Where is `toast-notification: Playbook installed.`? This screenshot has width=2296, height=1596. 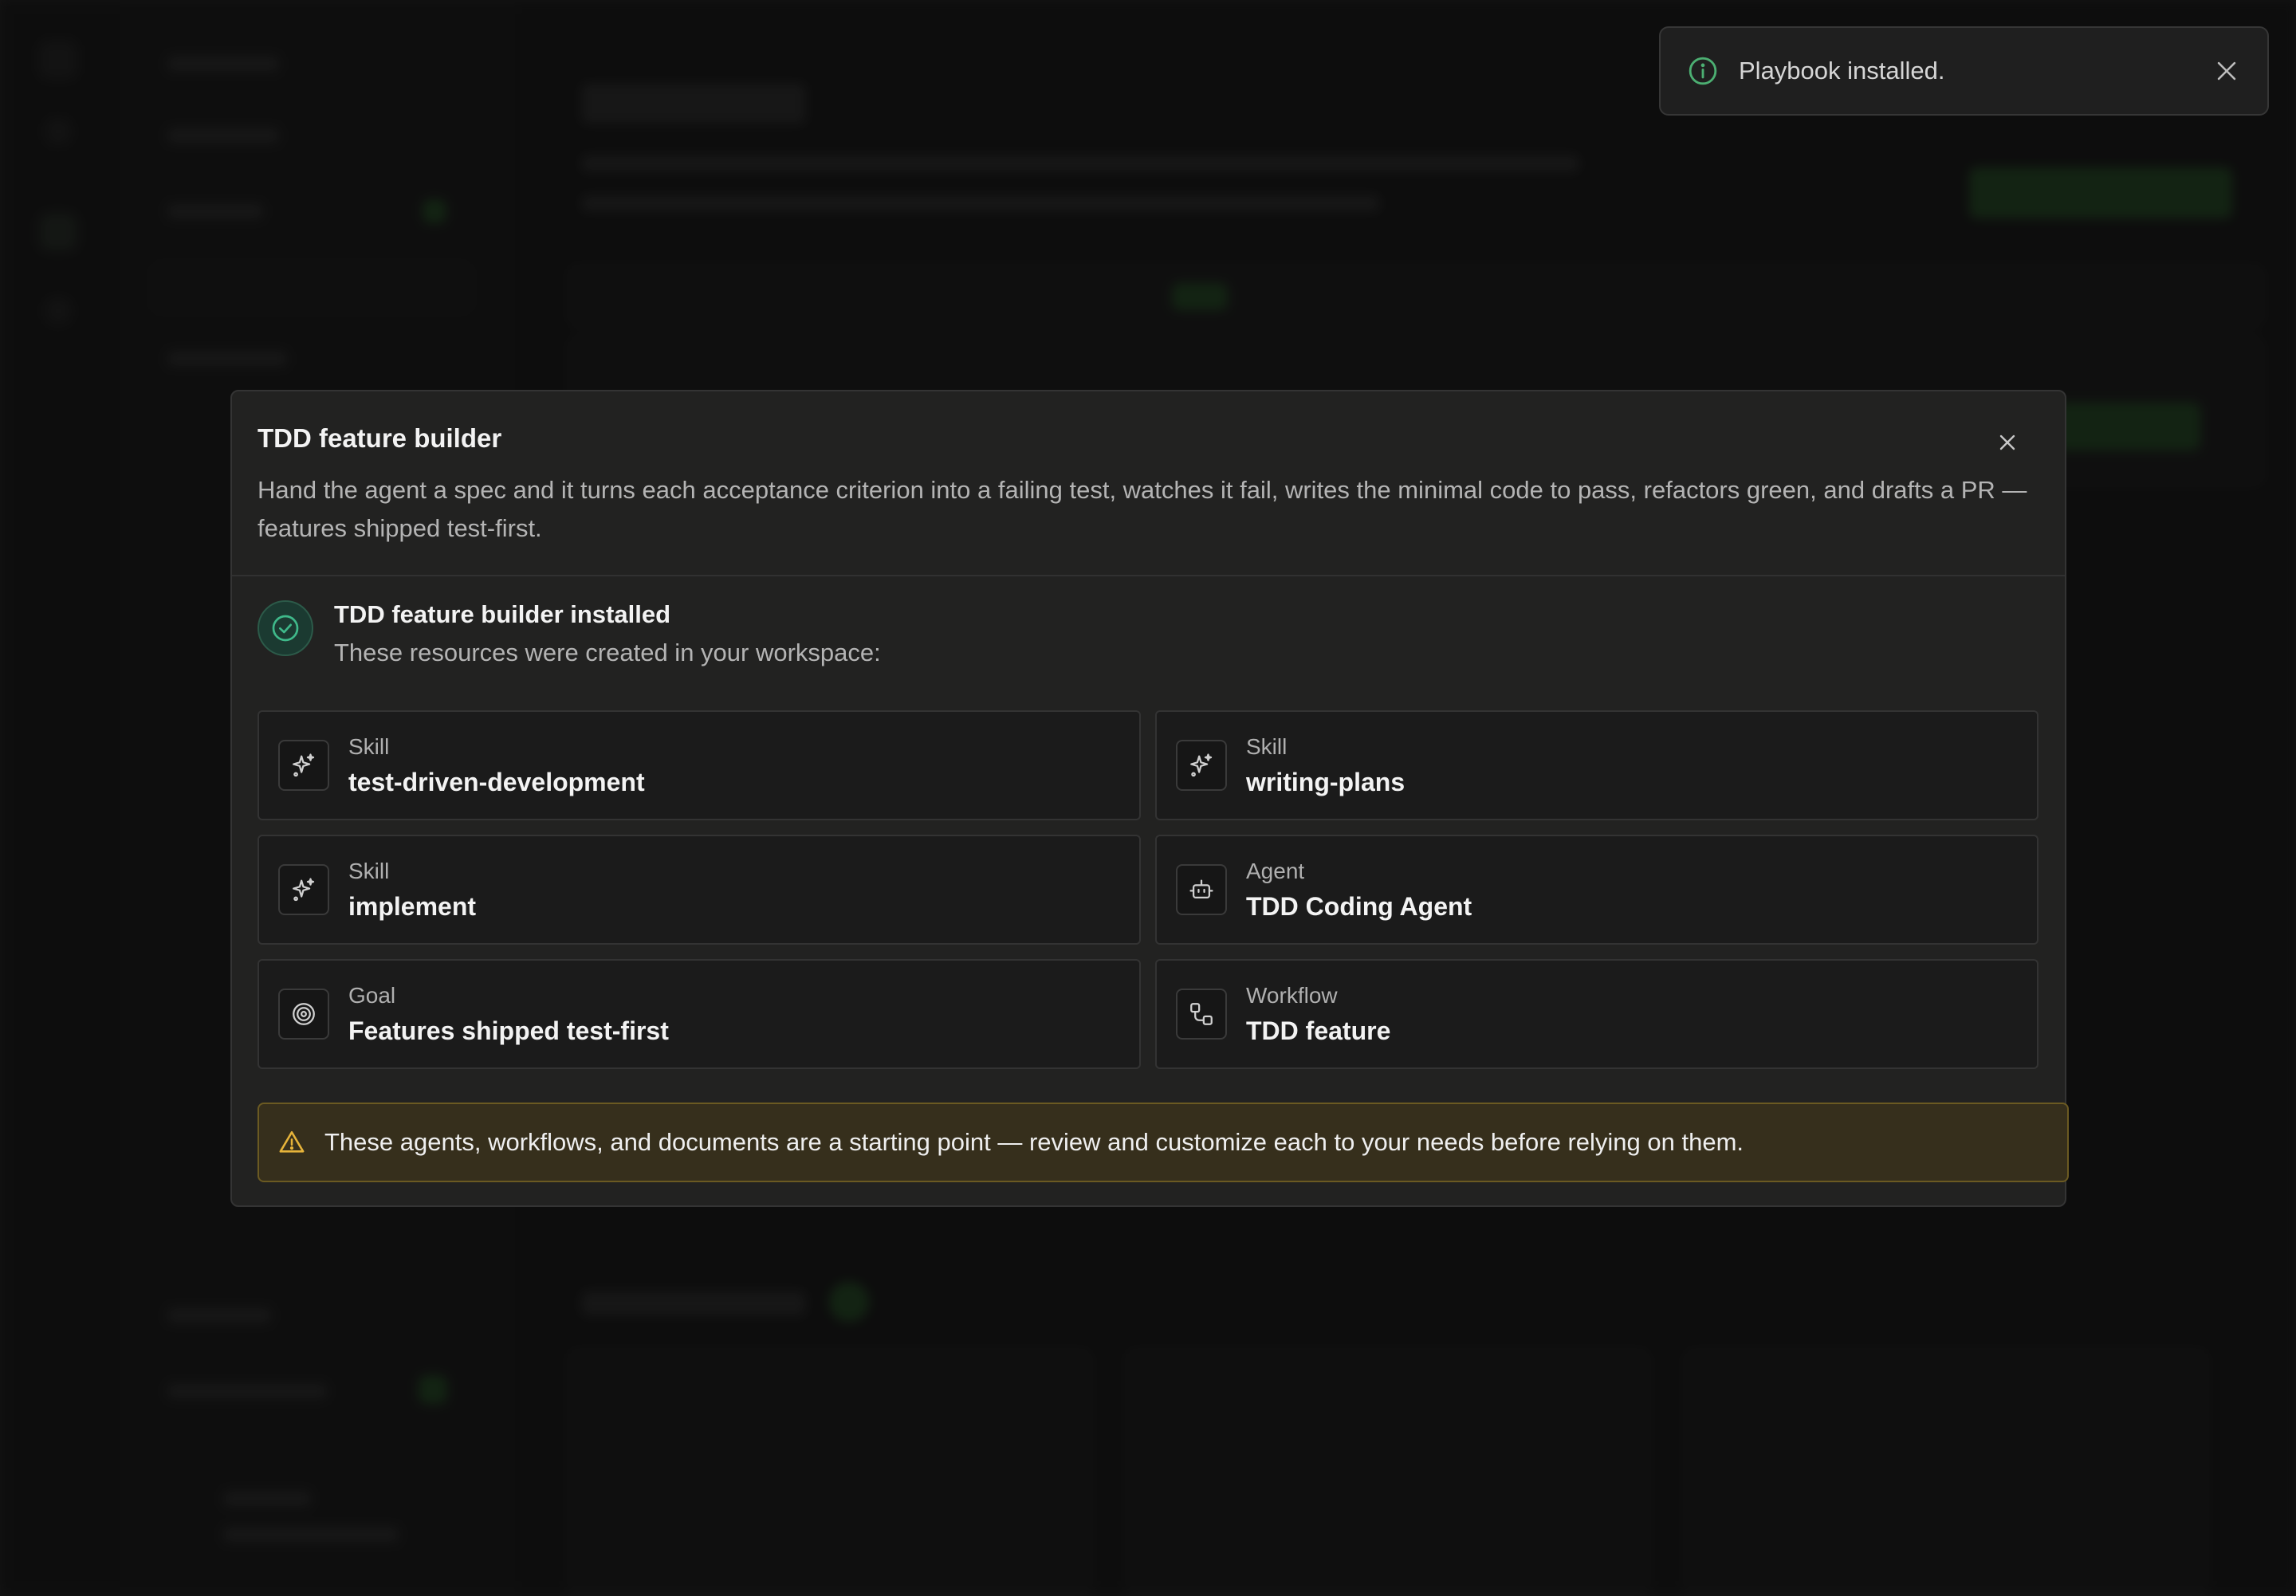
toast-notification: Playbook installed. is located at coordinates (1964, 71).